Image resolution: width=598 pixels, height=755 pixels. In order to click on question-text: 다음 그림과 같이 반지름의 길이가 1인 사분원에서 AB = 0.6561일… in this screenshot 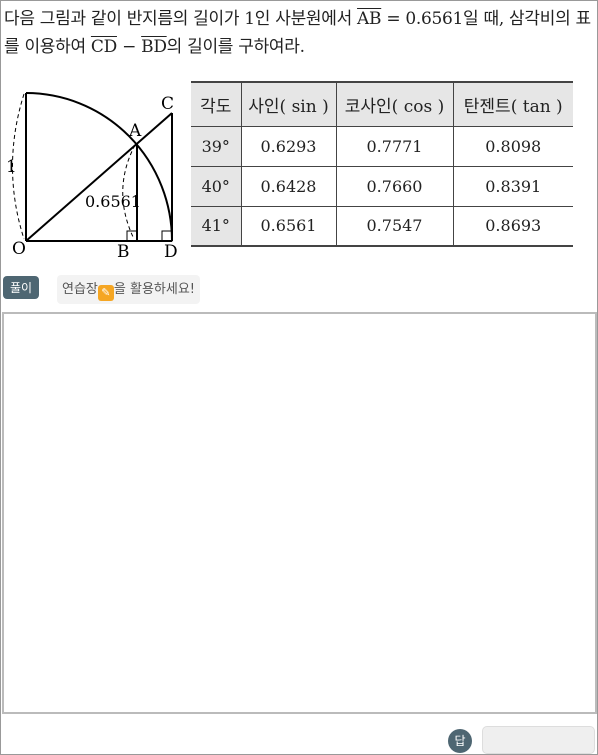, I will do `click(297, 33)`.